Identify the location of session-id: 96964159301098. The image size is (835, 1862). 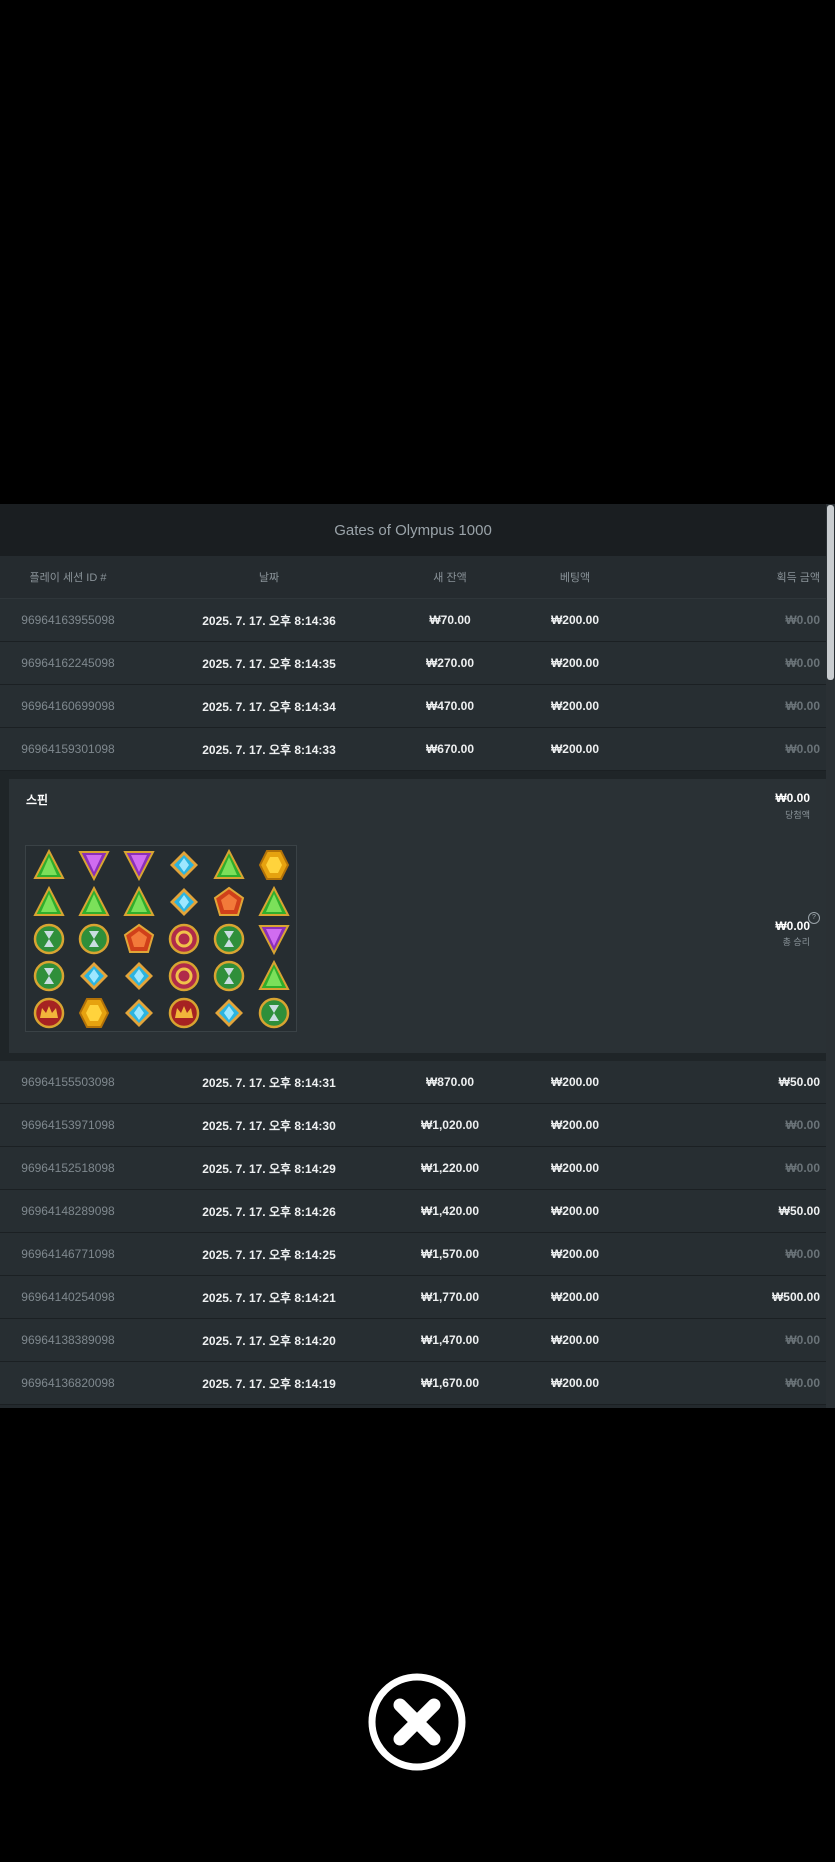
(68, 749).